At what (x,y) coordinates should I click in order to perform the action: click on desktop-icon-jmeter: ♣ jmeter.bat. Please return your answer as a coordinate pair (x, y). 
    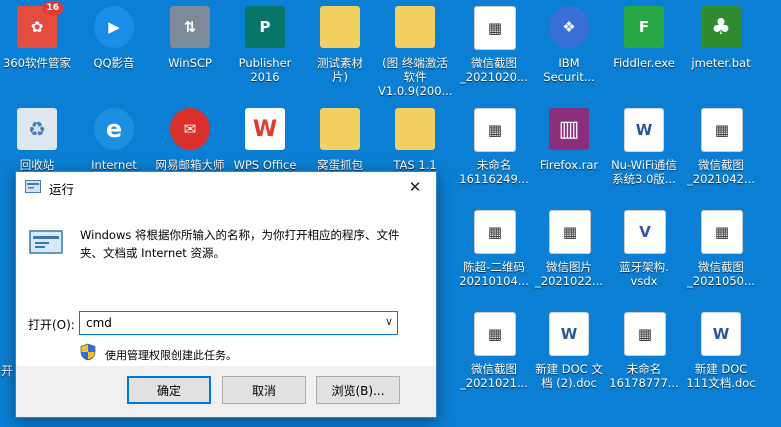
    Looking at the image, I should click on (721, 48).